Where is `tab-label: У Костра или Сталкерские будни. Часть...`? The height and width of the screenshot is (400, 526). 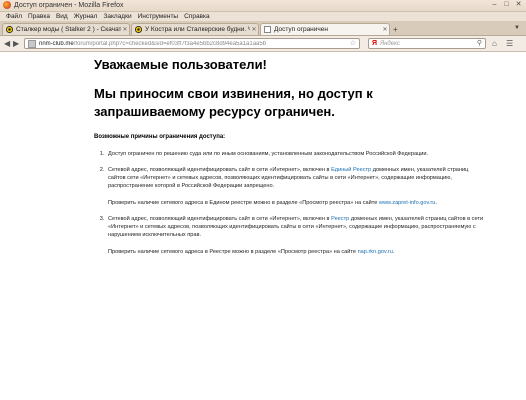
tab-label: У Костра или Сталкерские будни. Часть... is located at coordinates (197, 29).